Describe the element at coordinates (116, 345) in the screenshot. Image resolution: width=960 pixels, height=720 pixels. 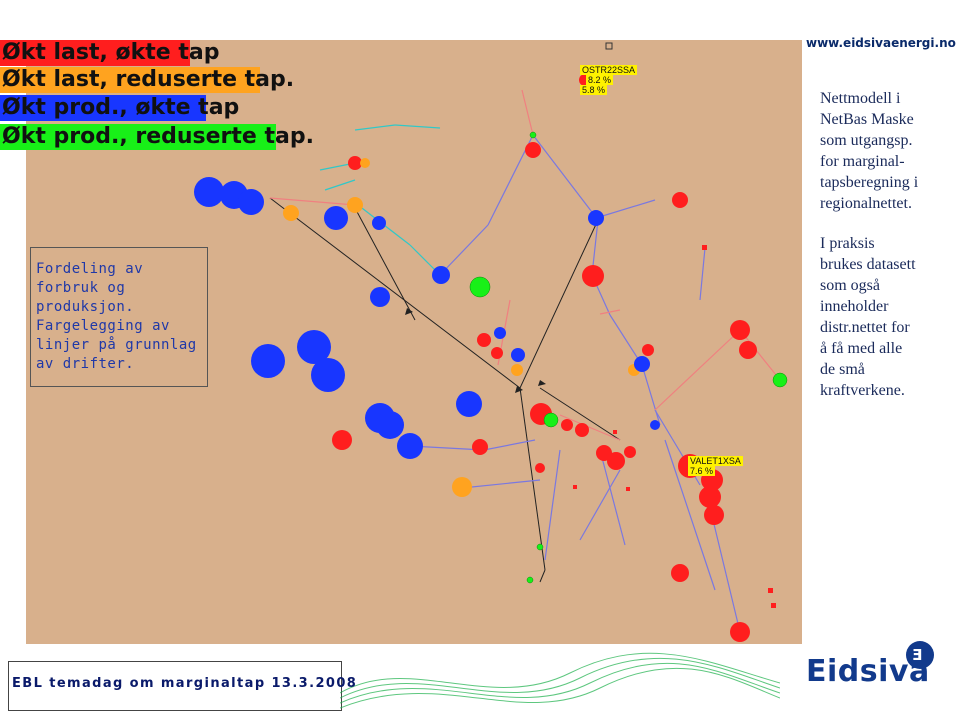
I see `info-line: linjer på grunnlag` at that location.